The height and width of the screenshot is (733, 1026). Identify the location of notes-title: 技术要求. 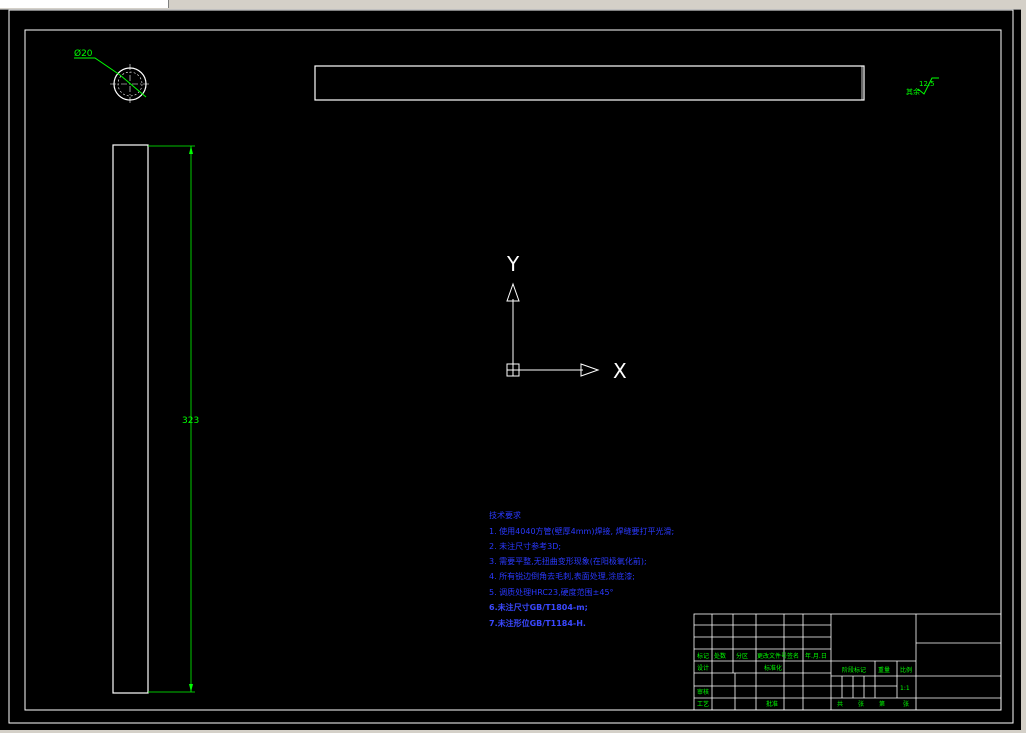
(505, 515).